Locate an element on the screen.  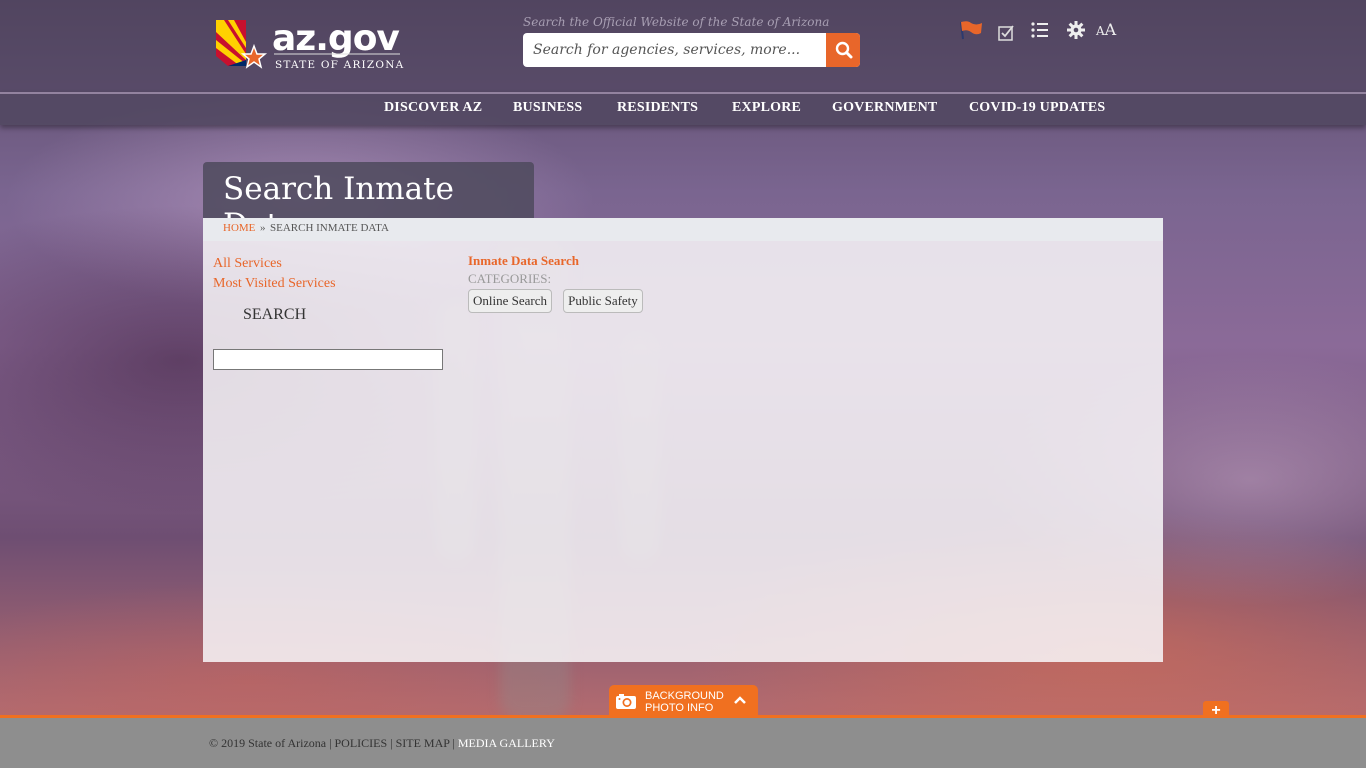
categories-label: CATEGORIES: is located at coordinates (510, 278).